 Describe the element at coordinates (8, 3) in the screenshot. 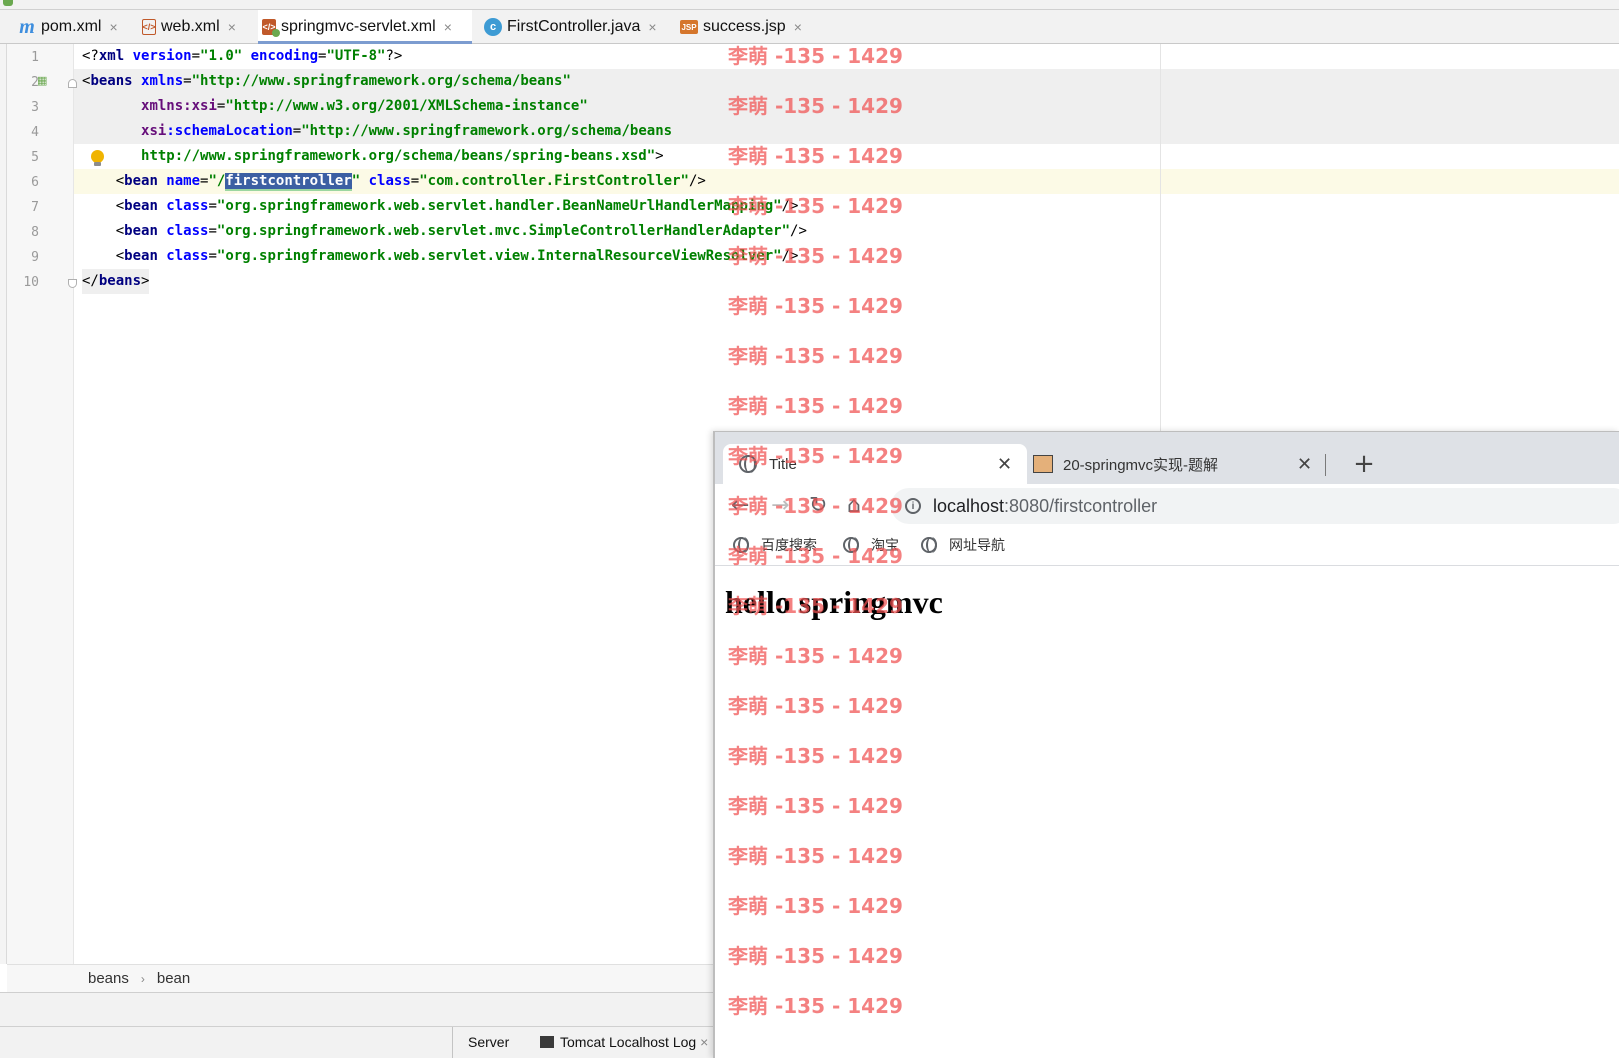

I see `project-icon` at that location.